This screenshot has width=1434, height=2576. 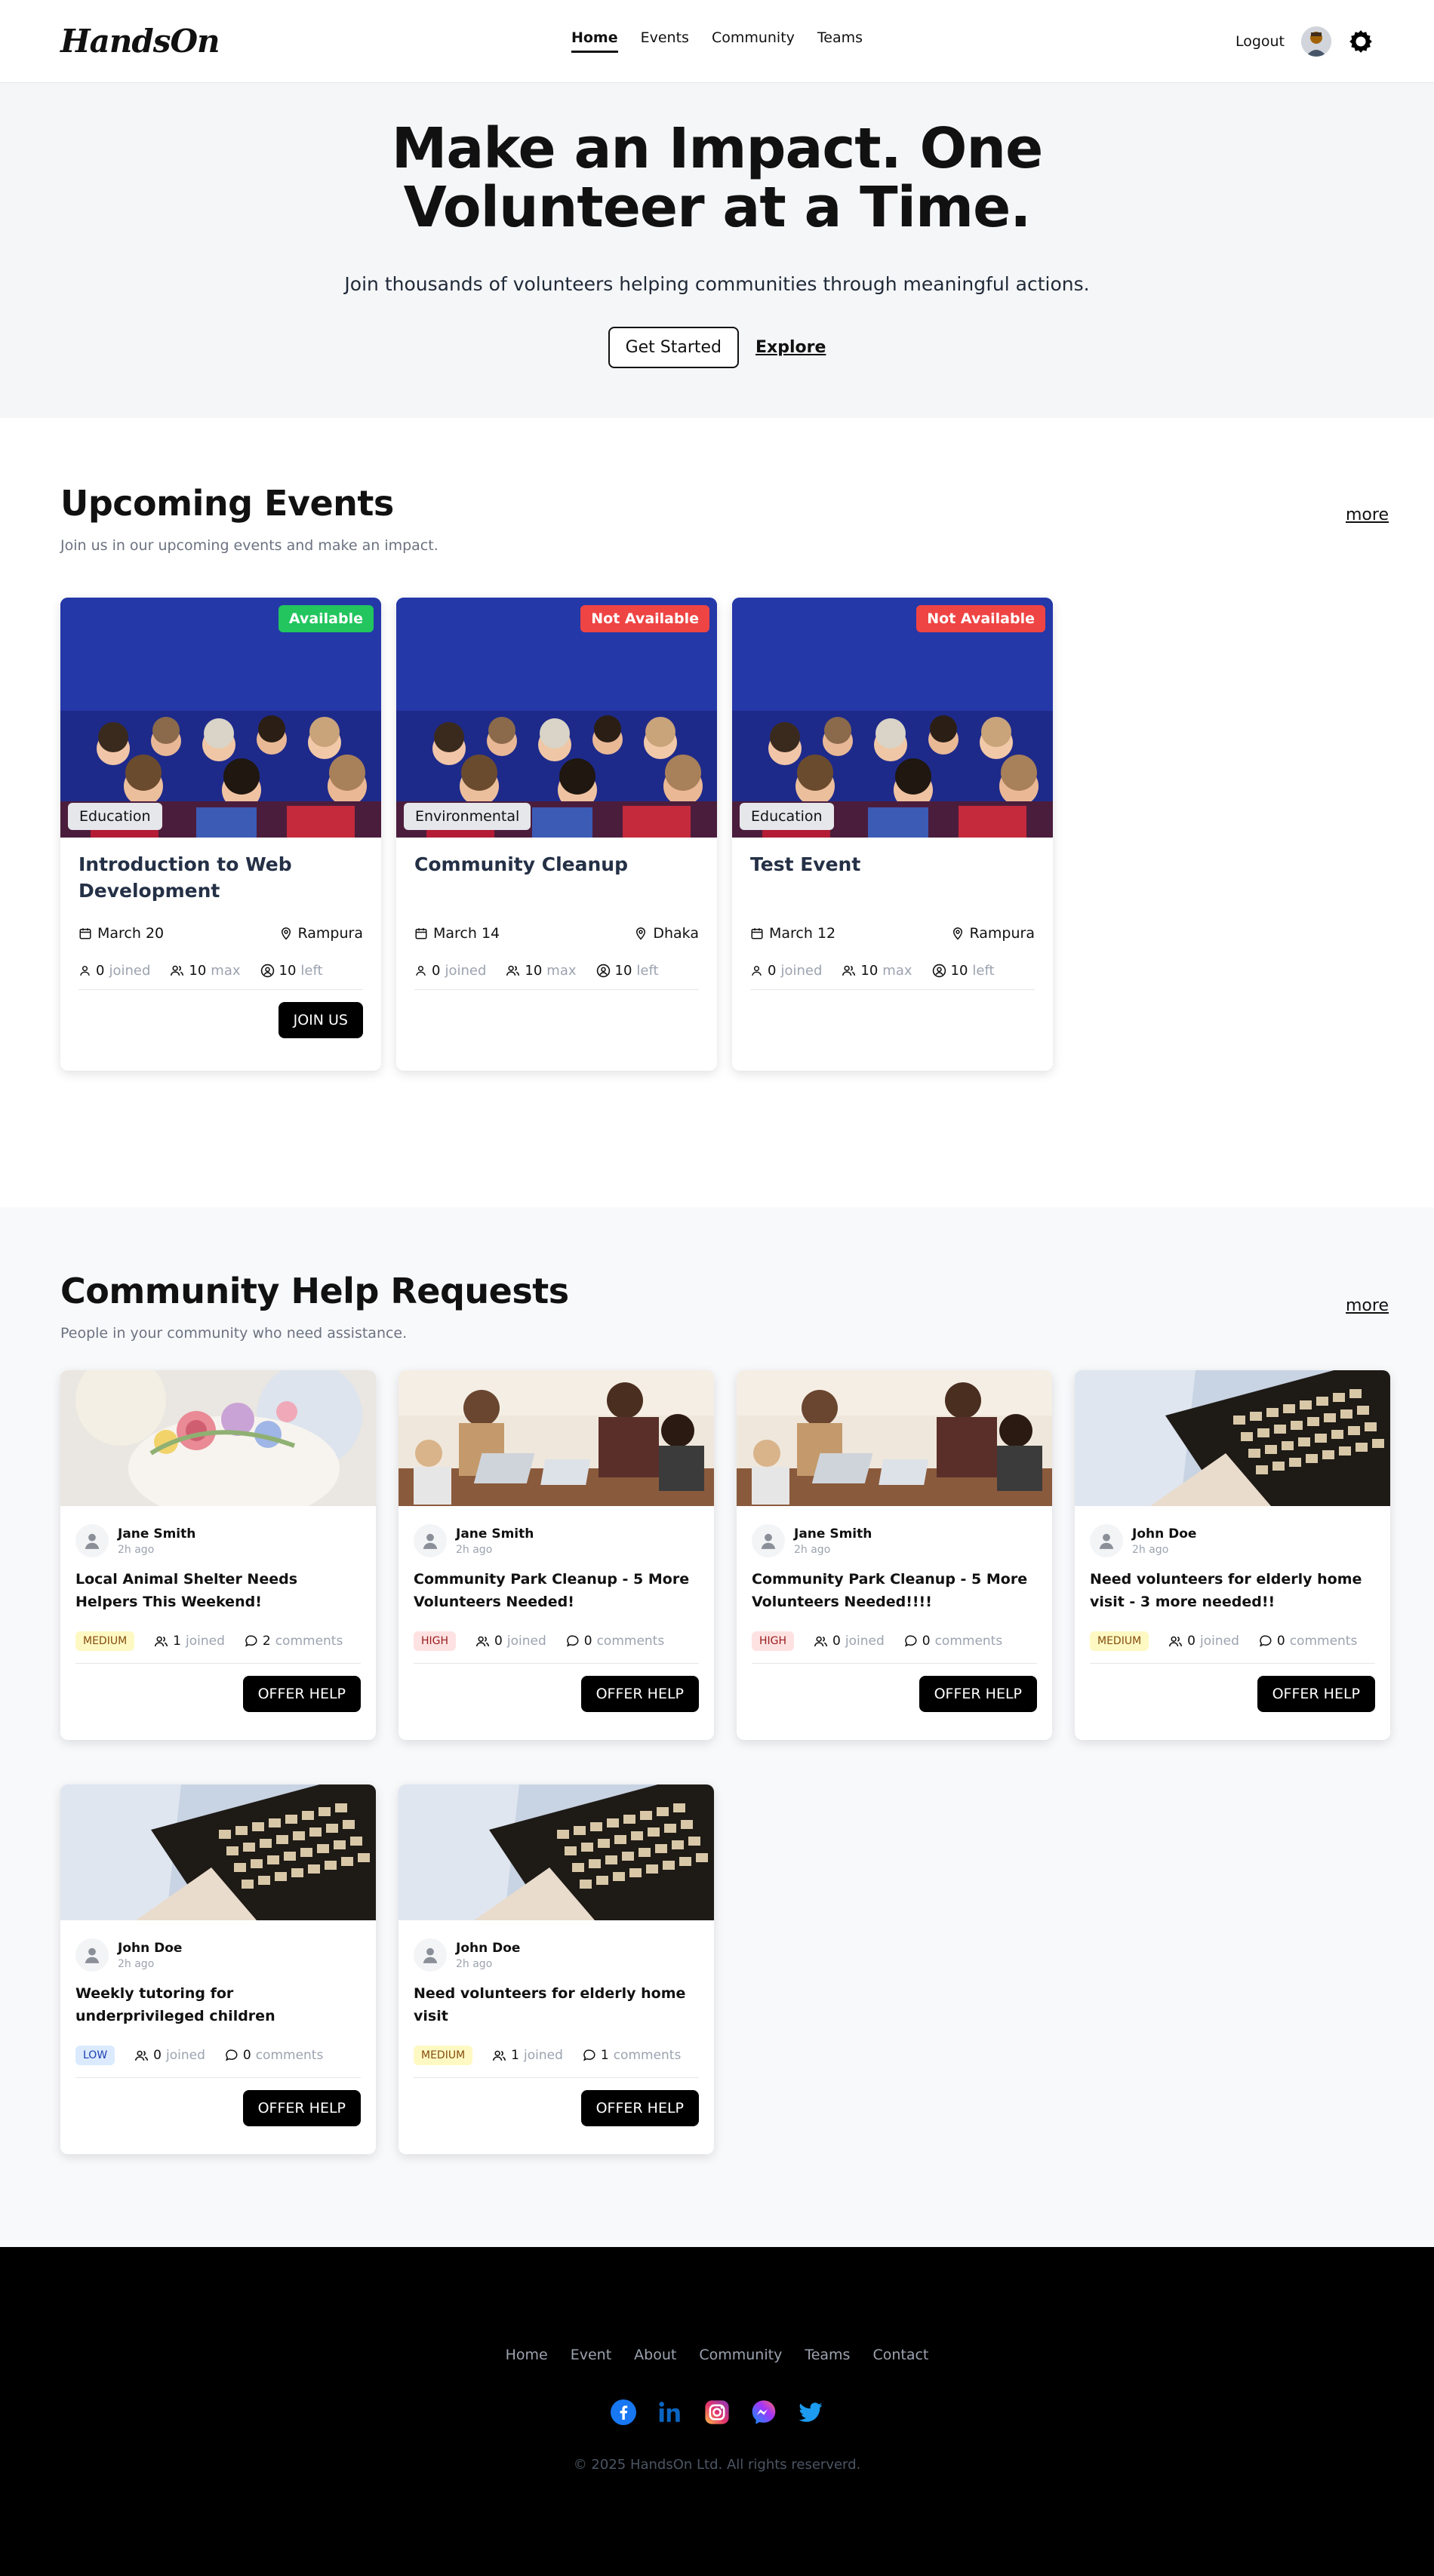 What do you see at coordinates (556, 878) in the screenshot?
I see `event-title: Community Cleanup` at bounding box center [556, 878].